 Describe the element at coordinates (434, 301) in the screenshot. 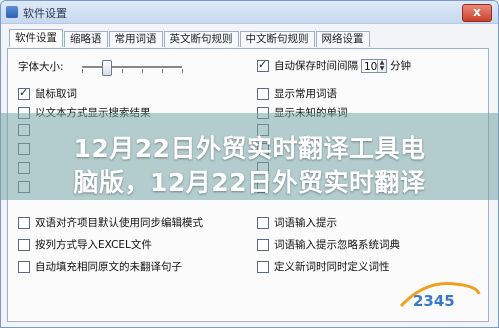

I see `watermark-text: 2345` at that location.